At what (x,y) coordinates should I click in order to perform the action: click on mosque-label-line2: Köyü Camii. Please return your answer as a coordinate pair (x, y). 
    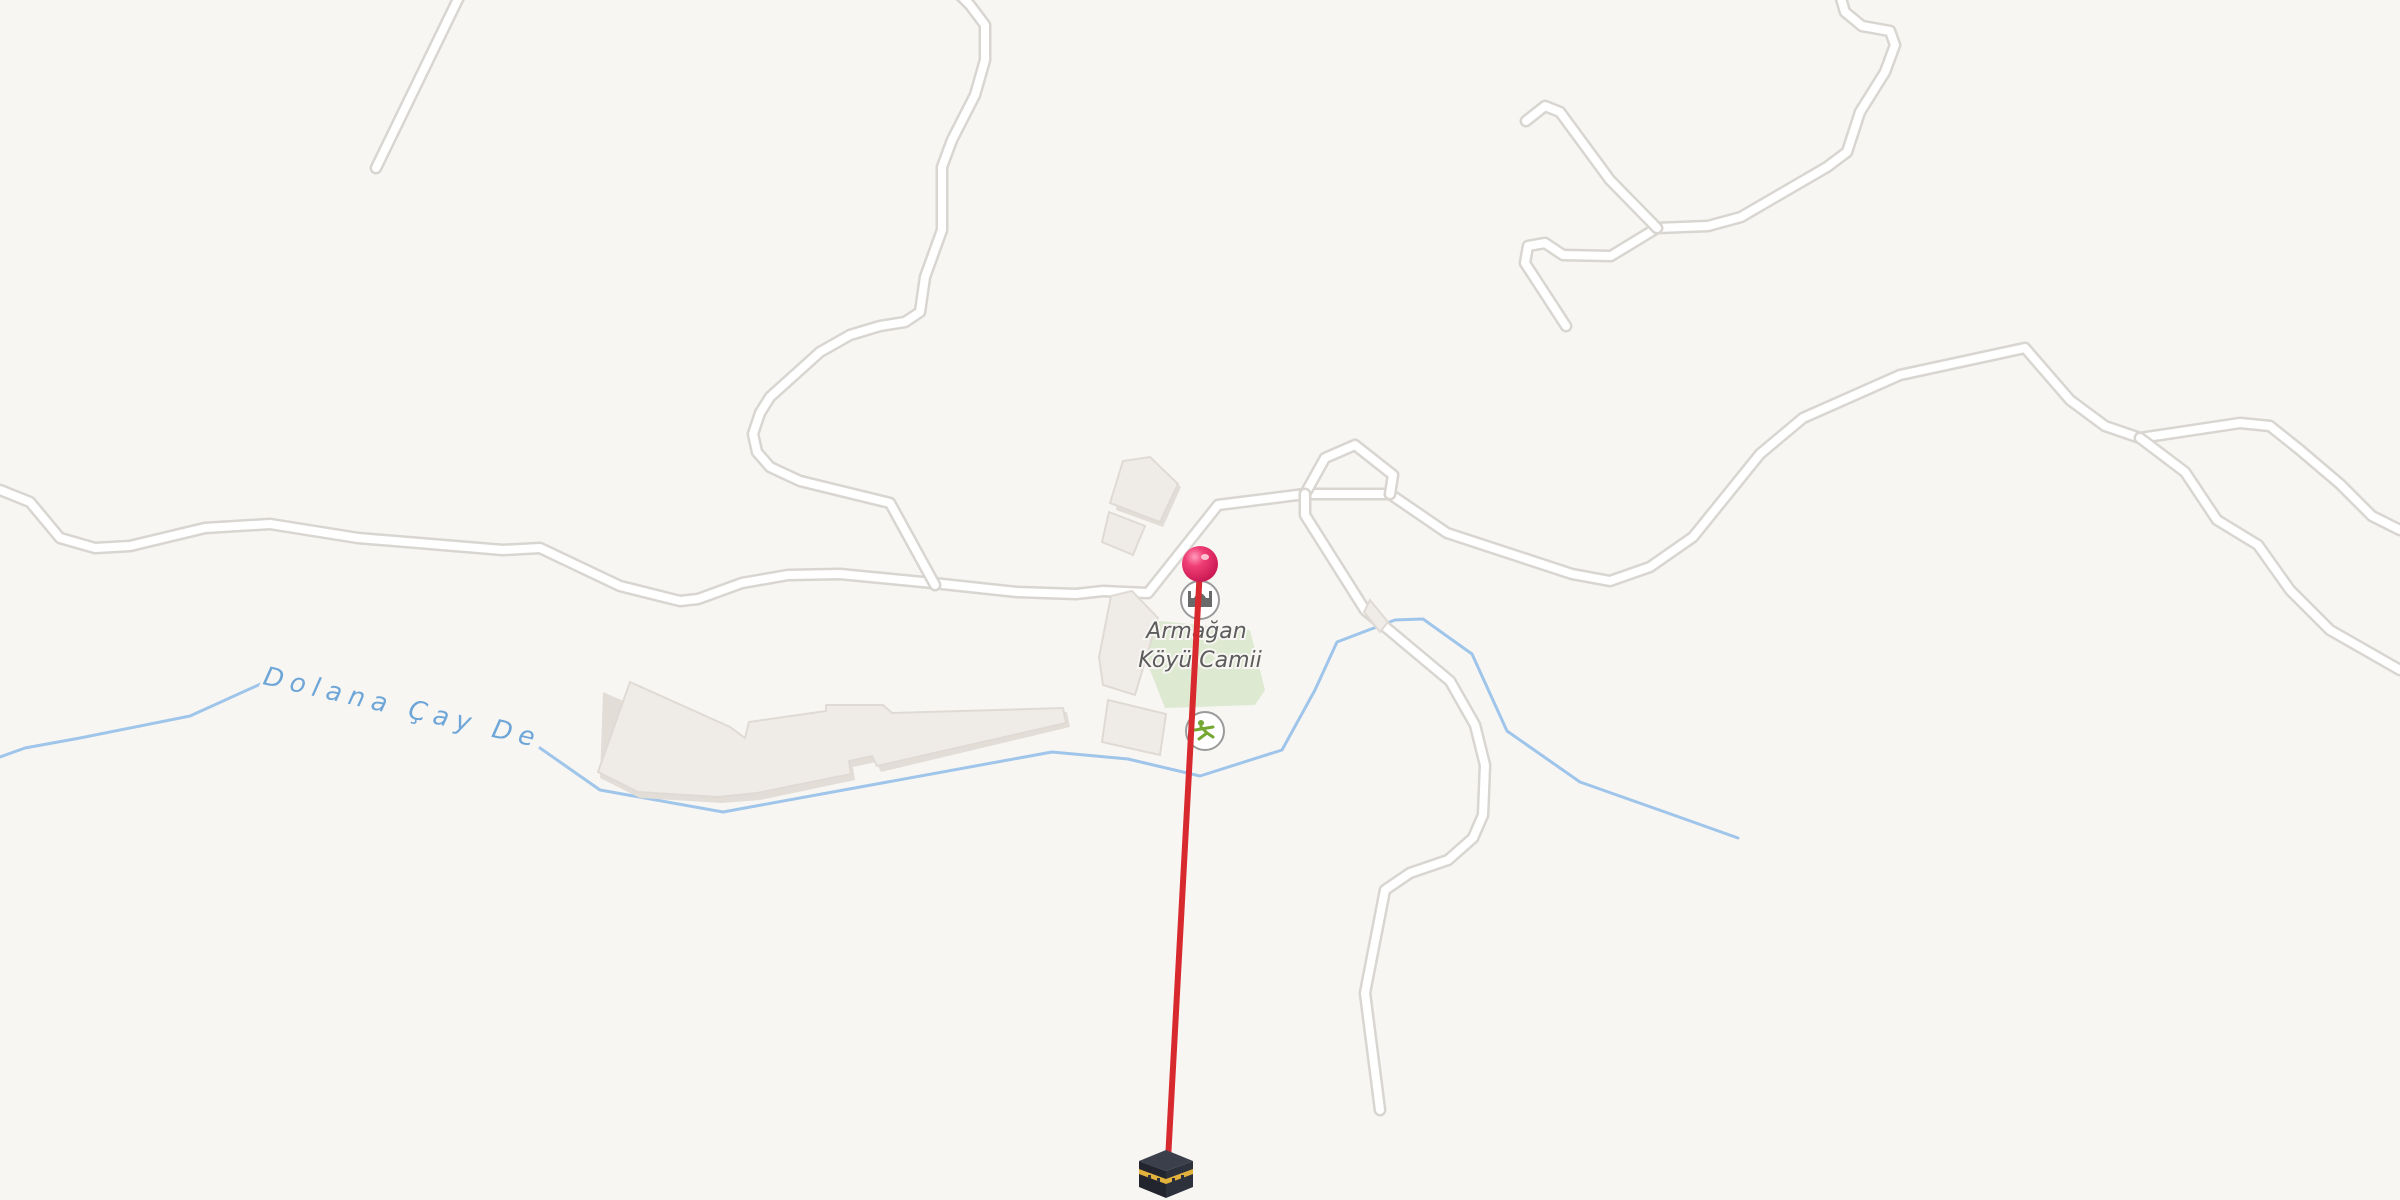
    Looking at the image, I should click on (1200, 660).